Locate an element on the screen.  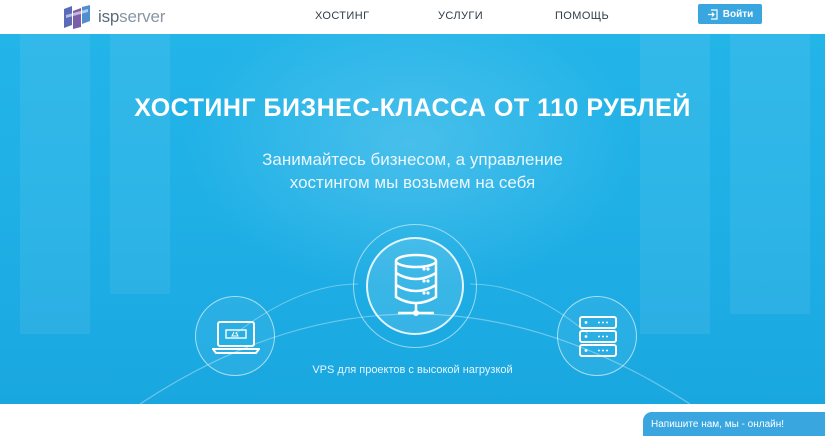
laptop-icon is located at coordinates (236, 337).